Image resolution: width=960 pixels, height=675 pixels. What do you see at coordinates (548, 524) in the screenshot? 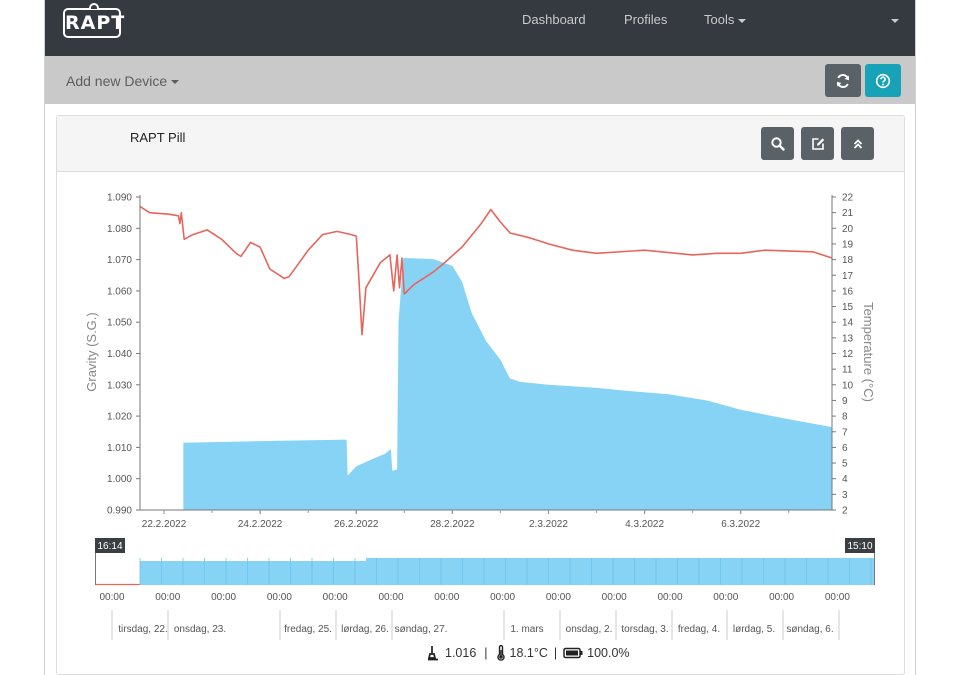
I see `x-tick-label: 2.3.2022` at bounding box center [548, 524].